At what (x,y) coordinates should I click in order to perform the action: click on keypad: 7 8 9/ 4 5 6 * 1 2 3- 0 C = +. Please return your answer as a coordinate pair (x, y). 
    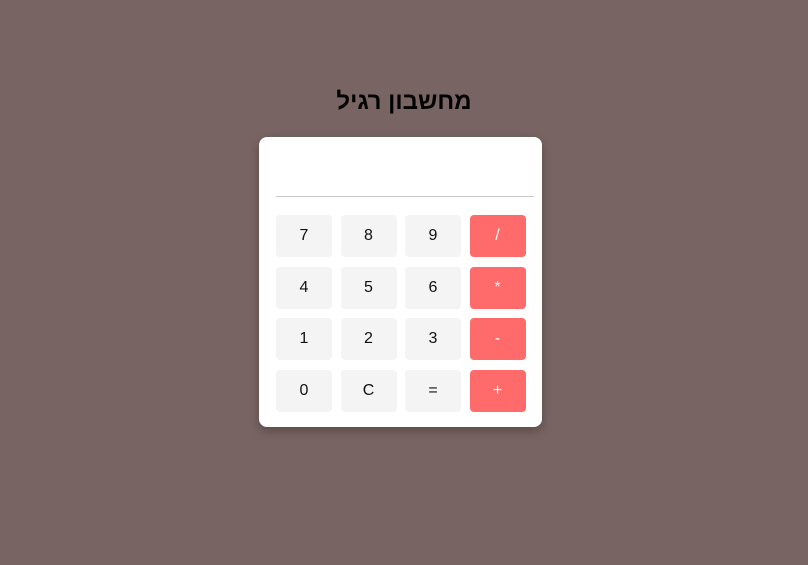
    Looking at the image, I should click on (401, 313).